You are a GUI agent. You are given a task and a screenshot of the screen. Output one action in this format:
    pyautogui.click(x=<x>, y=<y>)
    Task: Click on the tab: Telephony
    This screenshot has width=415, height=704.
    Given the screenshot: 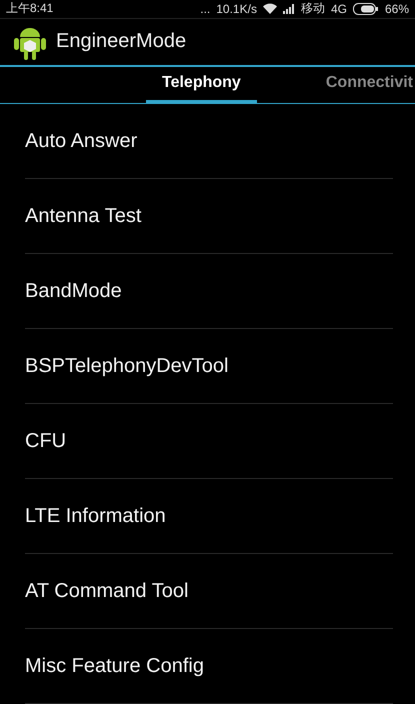 What is the action you would take?
    pyautogui.click(x=201, y=84)
    